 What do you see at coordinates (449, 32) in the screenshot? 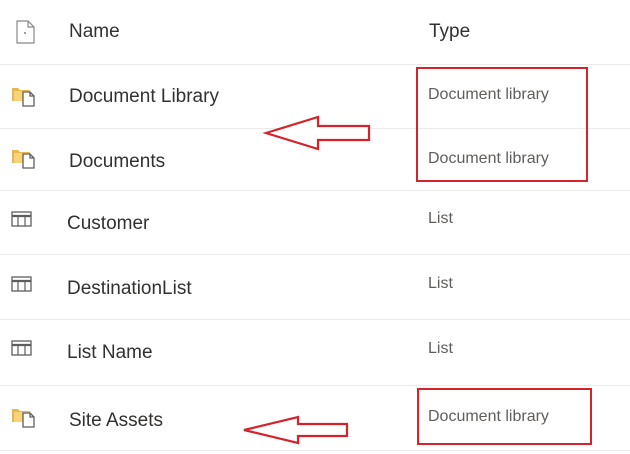
I see `type-column-header: Type` at bounding box center [449, 32].